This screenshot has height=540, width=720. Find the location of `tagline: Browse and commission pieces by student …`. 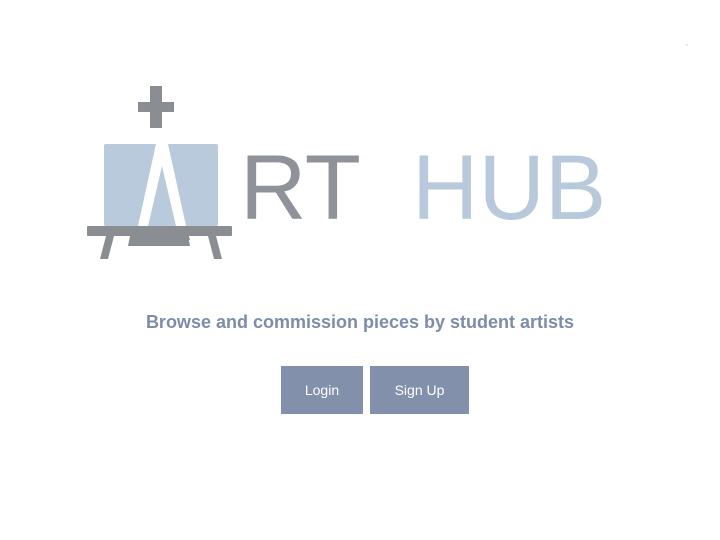

tagline: Browse and commission pieces by student … is located at coordinates (360, 322).